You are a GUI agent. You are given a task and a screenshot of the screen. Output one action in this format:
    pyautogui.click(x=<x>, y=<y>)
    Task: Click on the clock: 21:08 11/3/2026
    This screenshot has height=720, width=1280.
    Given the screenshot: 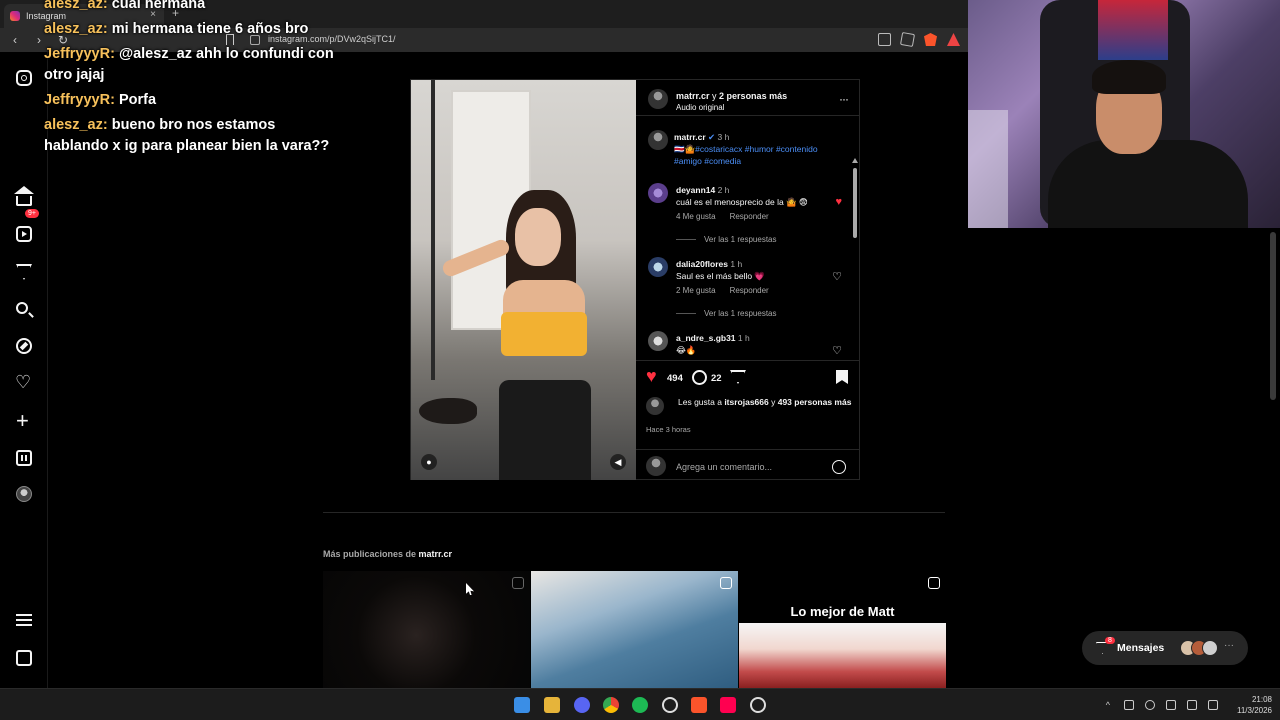 What is the action you would take?
    pyautogui.click(x=1254, y=705)
    